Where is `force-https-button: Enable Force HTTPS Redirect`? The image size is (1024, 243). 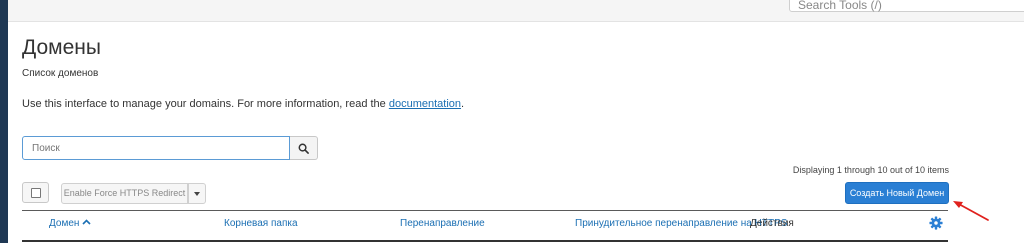 force-https-button: Enable Force HTTPS Redirect is located at coordinates (124, 193).